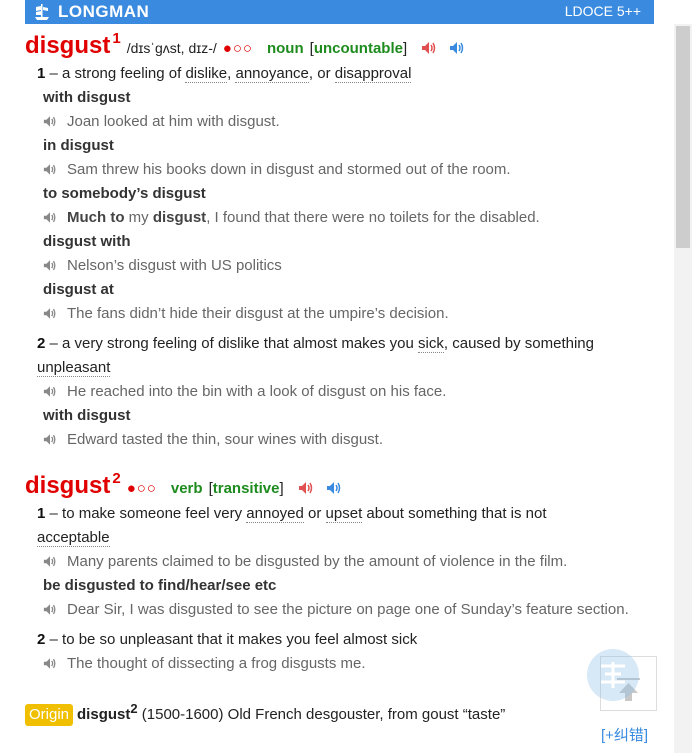  What do you see at coordinates (124, 73) in the screenshot?
I see `definition: a strong feeling of` at bounding box center [124, 73].